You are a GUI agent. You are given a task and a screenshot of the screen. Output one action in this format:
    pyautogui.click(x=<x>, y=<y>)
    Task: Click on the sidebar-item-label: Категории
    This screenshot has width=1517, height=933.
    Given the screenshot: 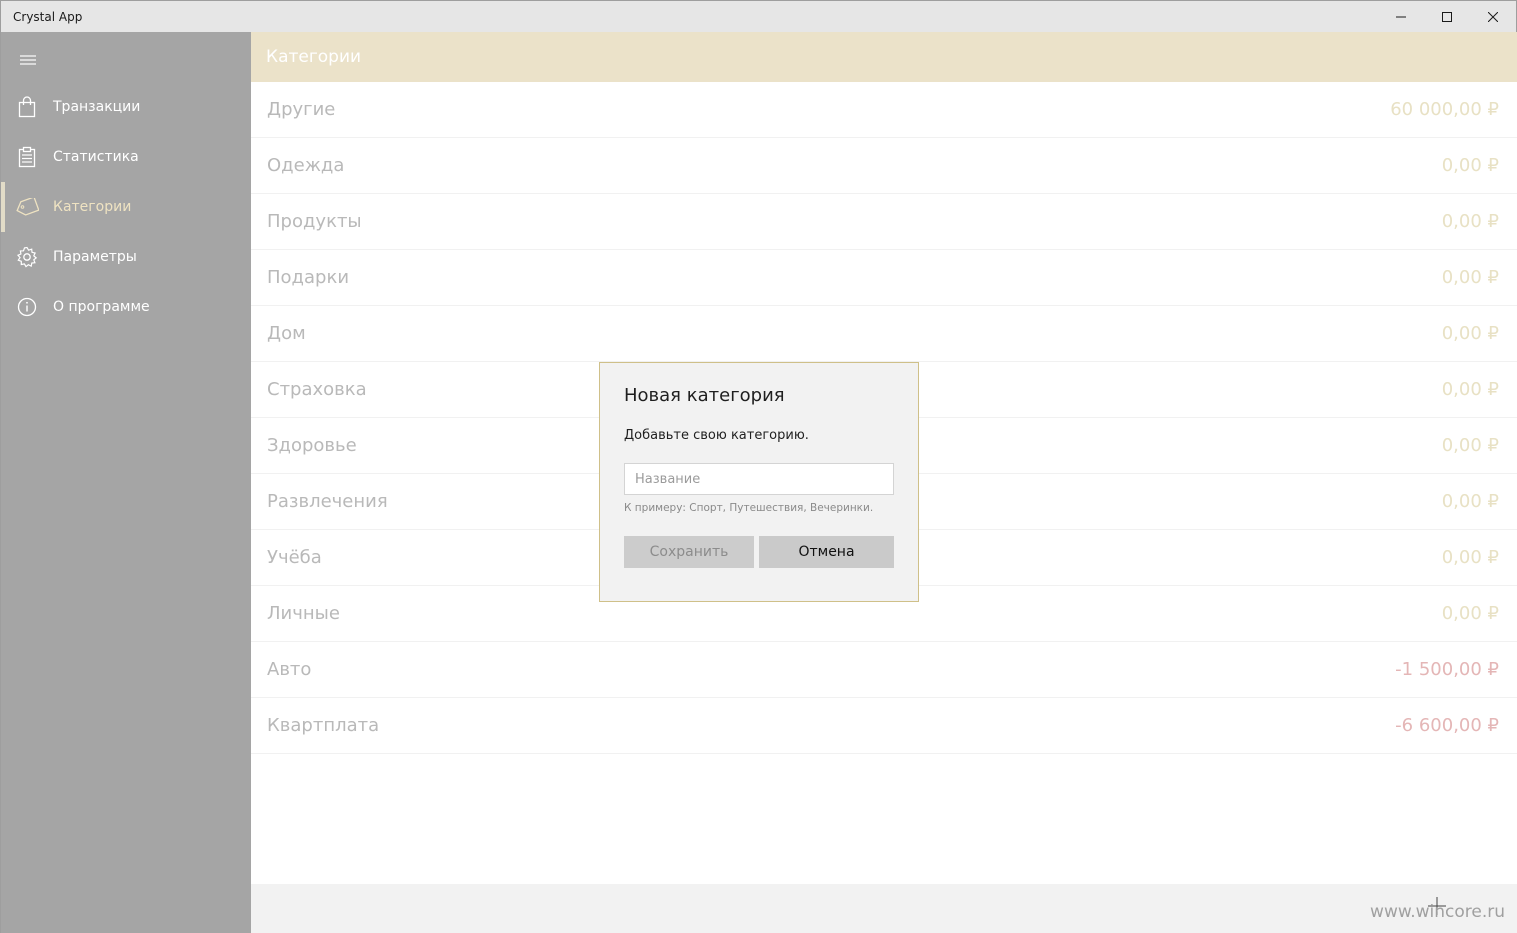 What is the action you would take?
    pyautogui.click(x=92, y=207)
    